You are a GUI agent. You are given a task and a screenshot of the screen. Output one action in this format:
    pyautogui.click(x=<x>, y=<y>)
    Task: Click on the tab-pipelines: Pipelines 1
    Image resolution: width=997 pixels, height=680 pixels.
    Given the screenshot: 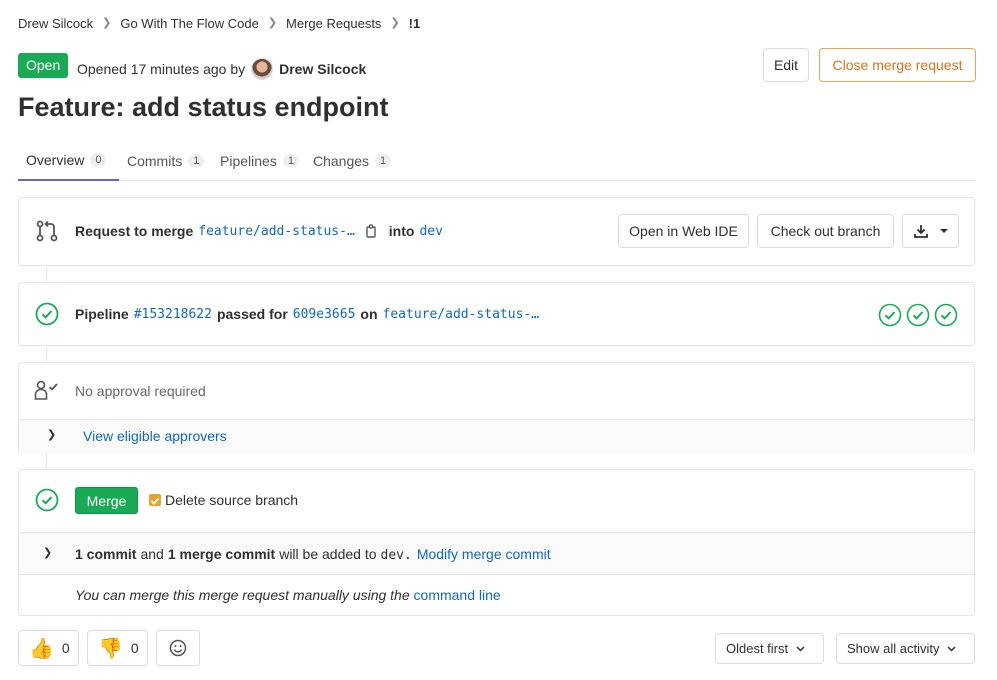 What is the action you would take?
    pyautogui.click(x=259, y=160)
    